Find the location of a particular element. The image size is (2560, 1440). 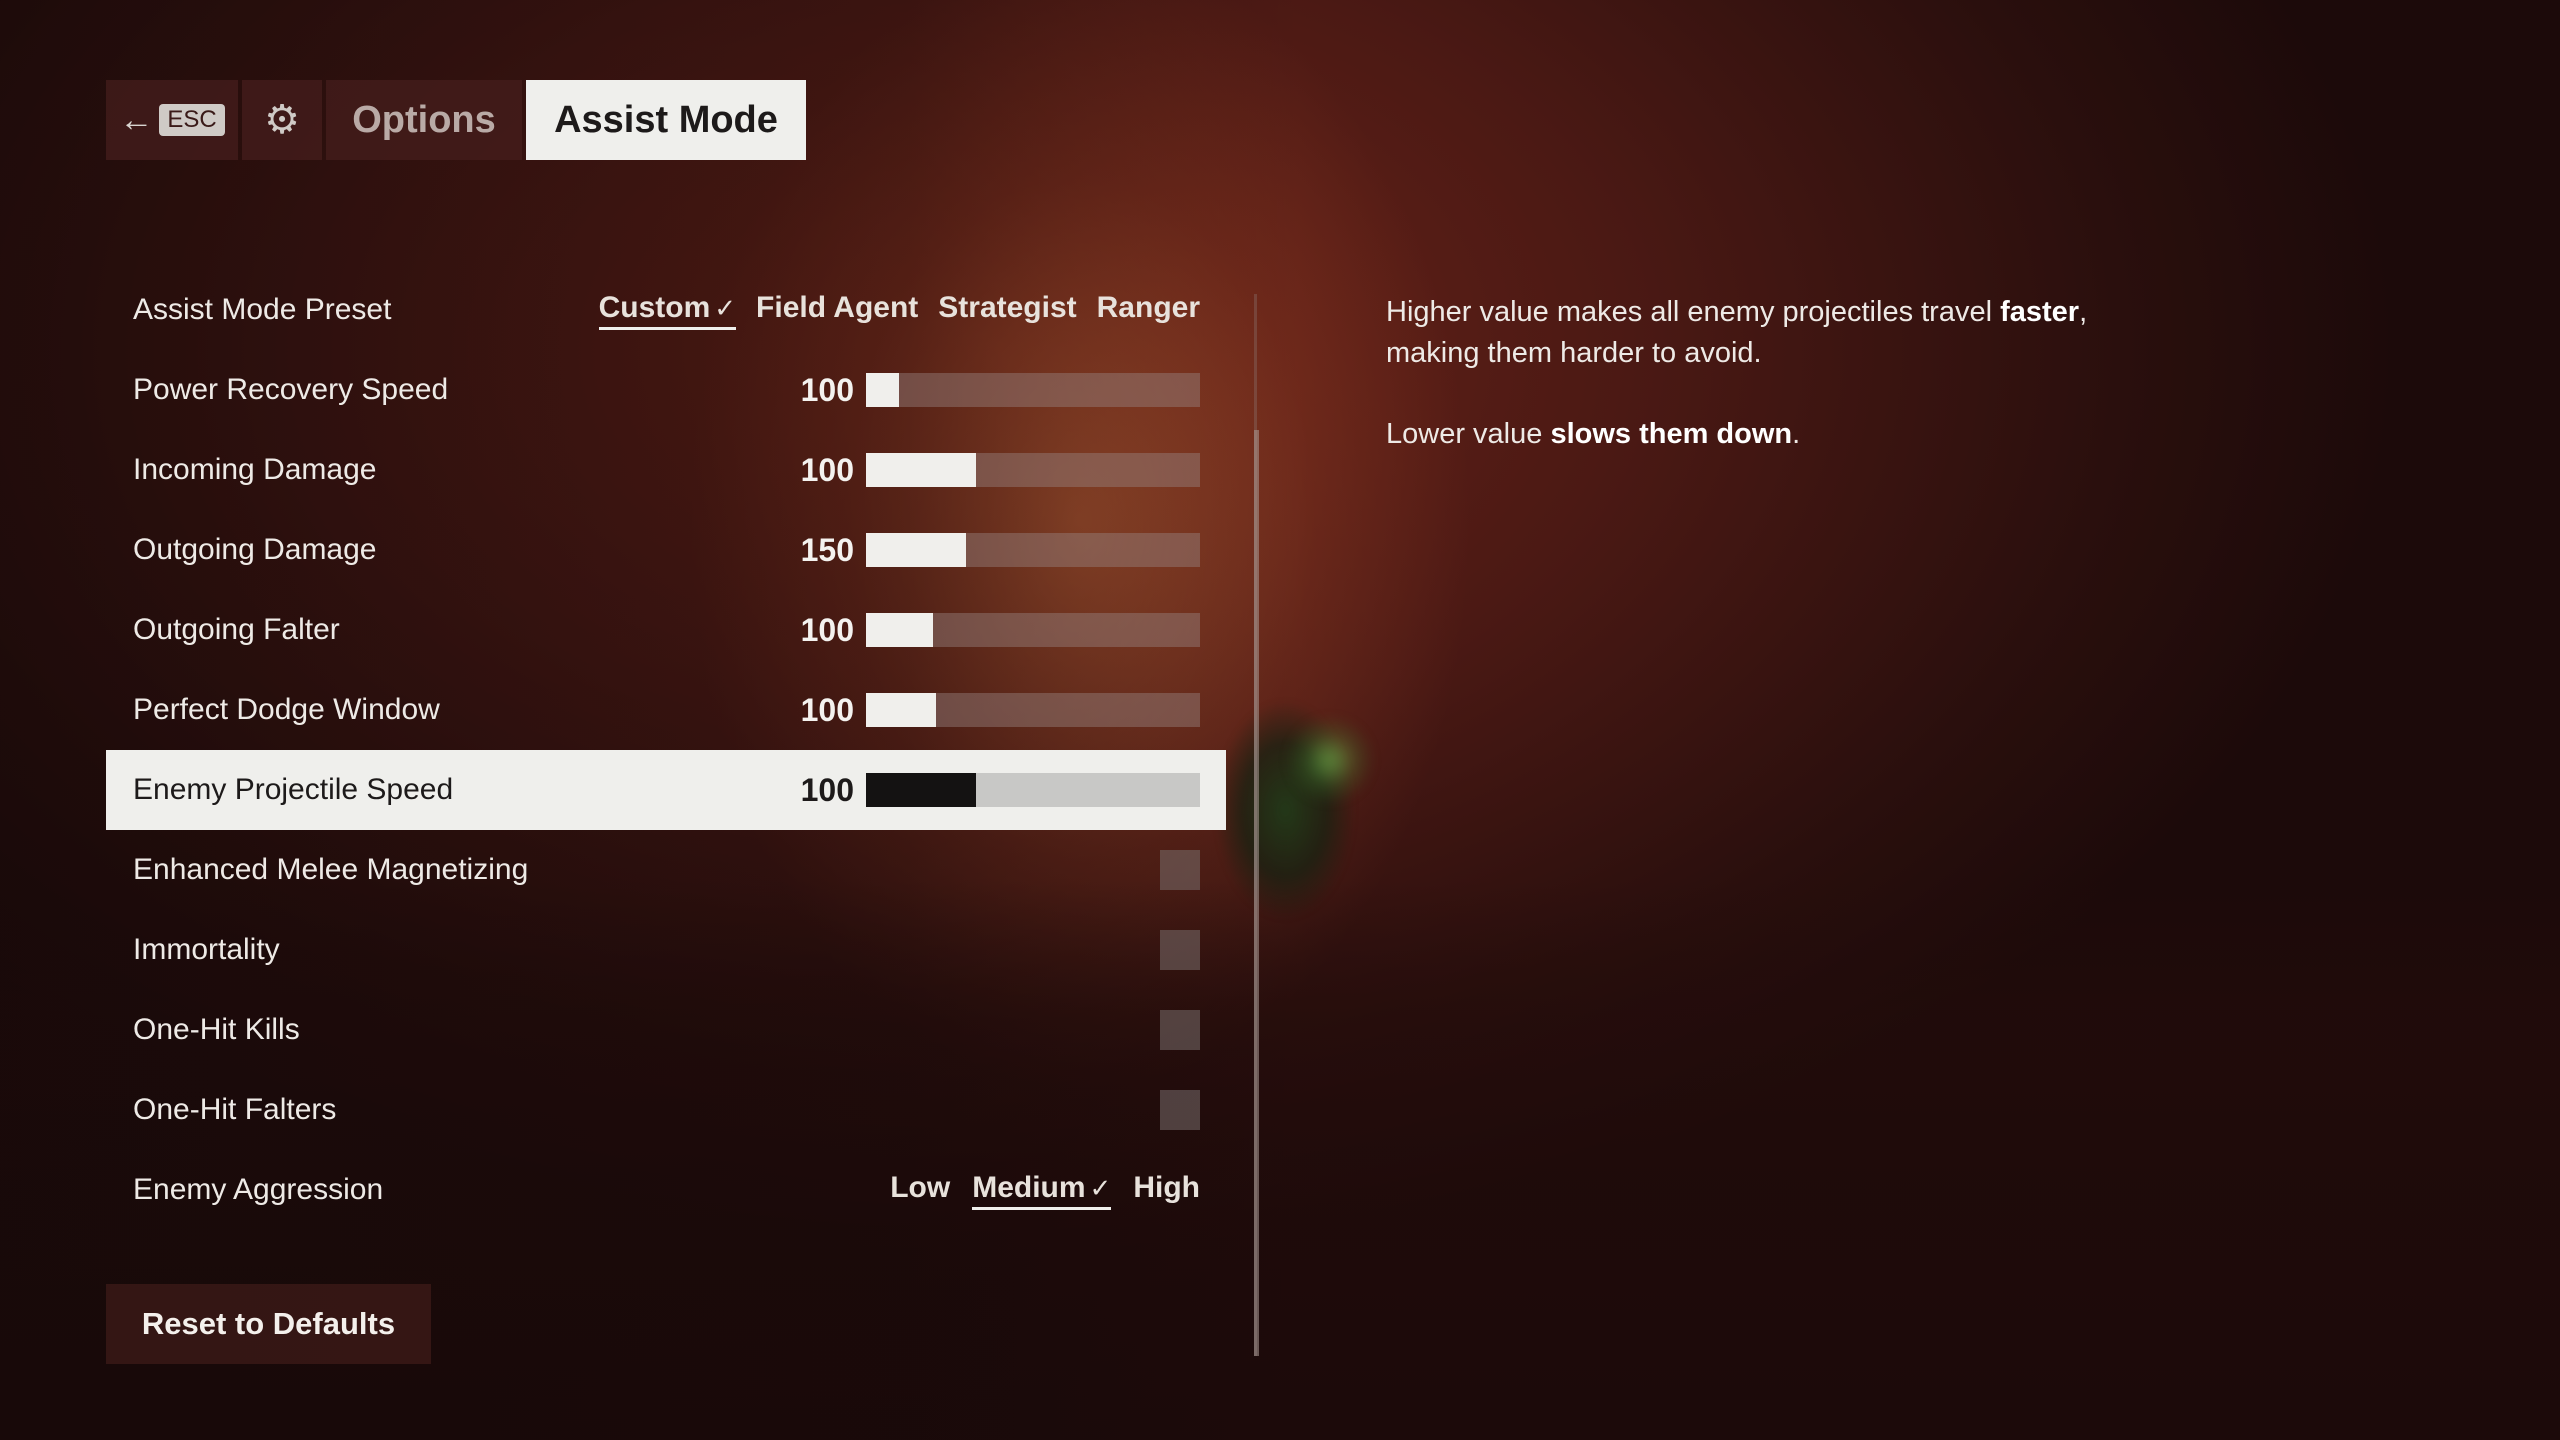

aggression-options: Low Medium ✓ High is located at coordinates (1045, 1190).